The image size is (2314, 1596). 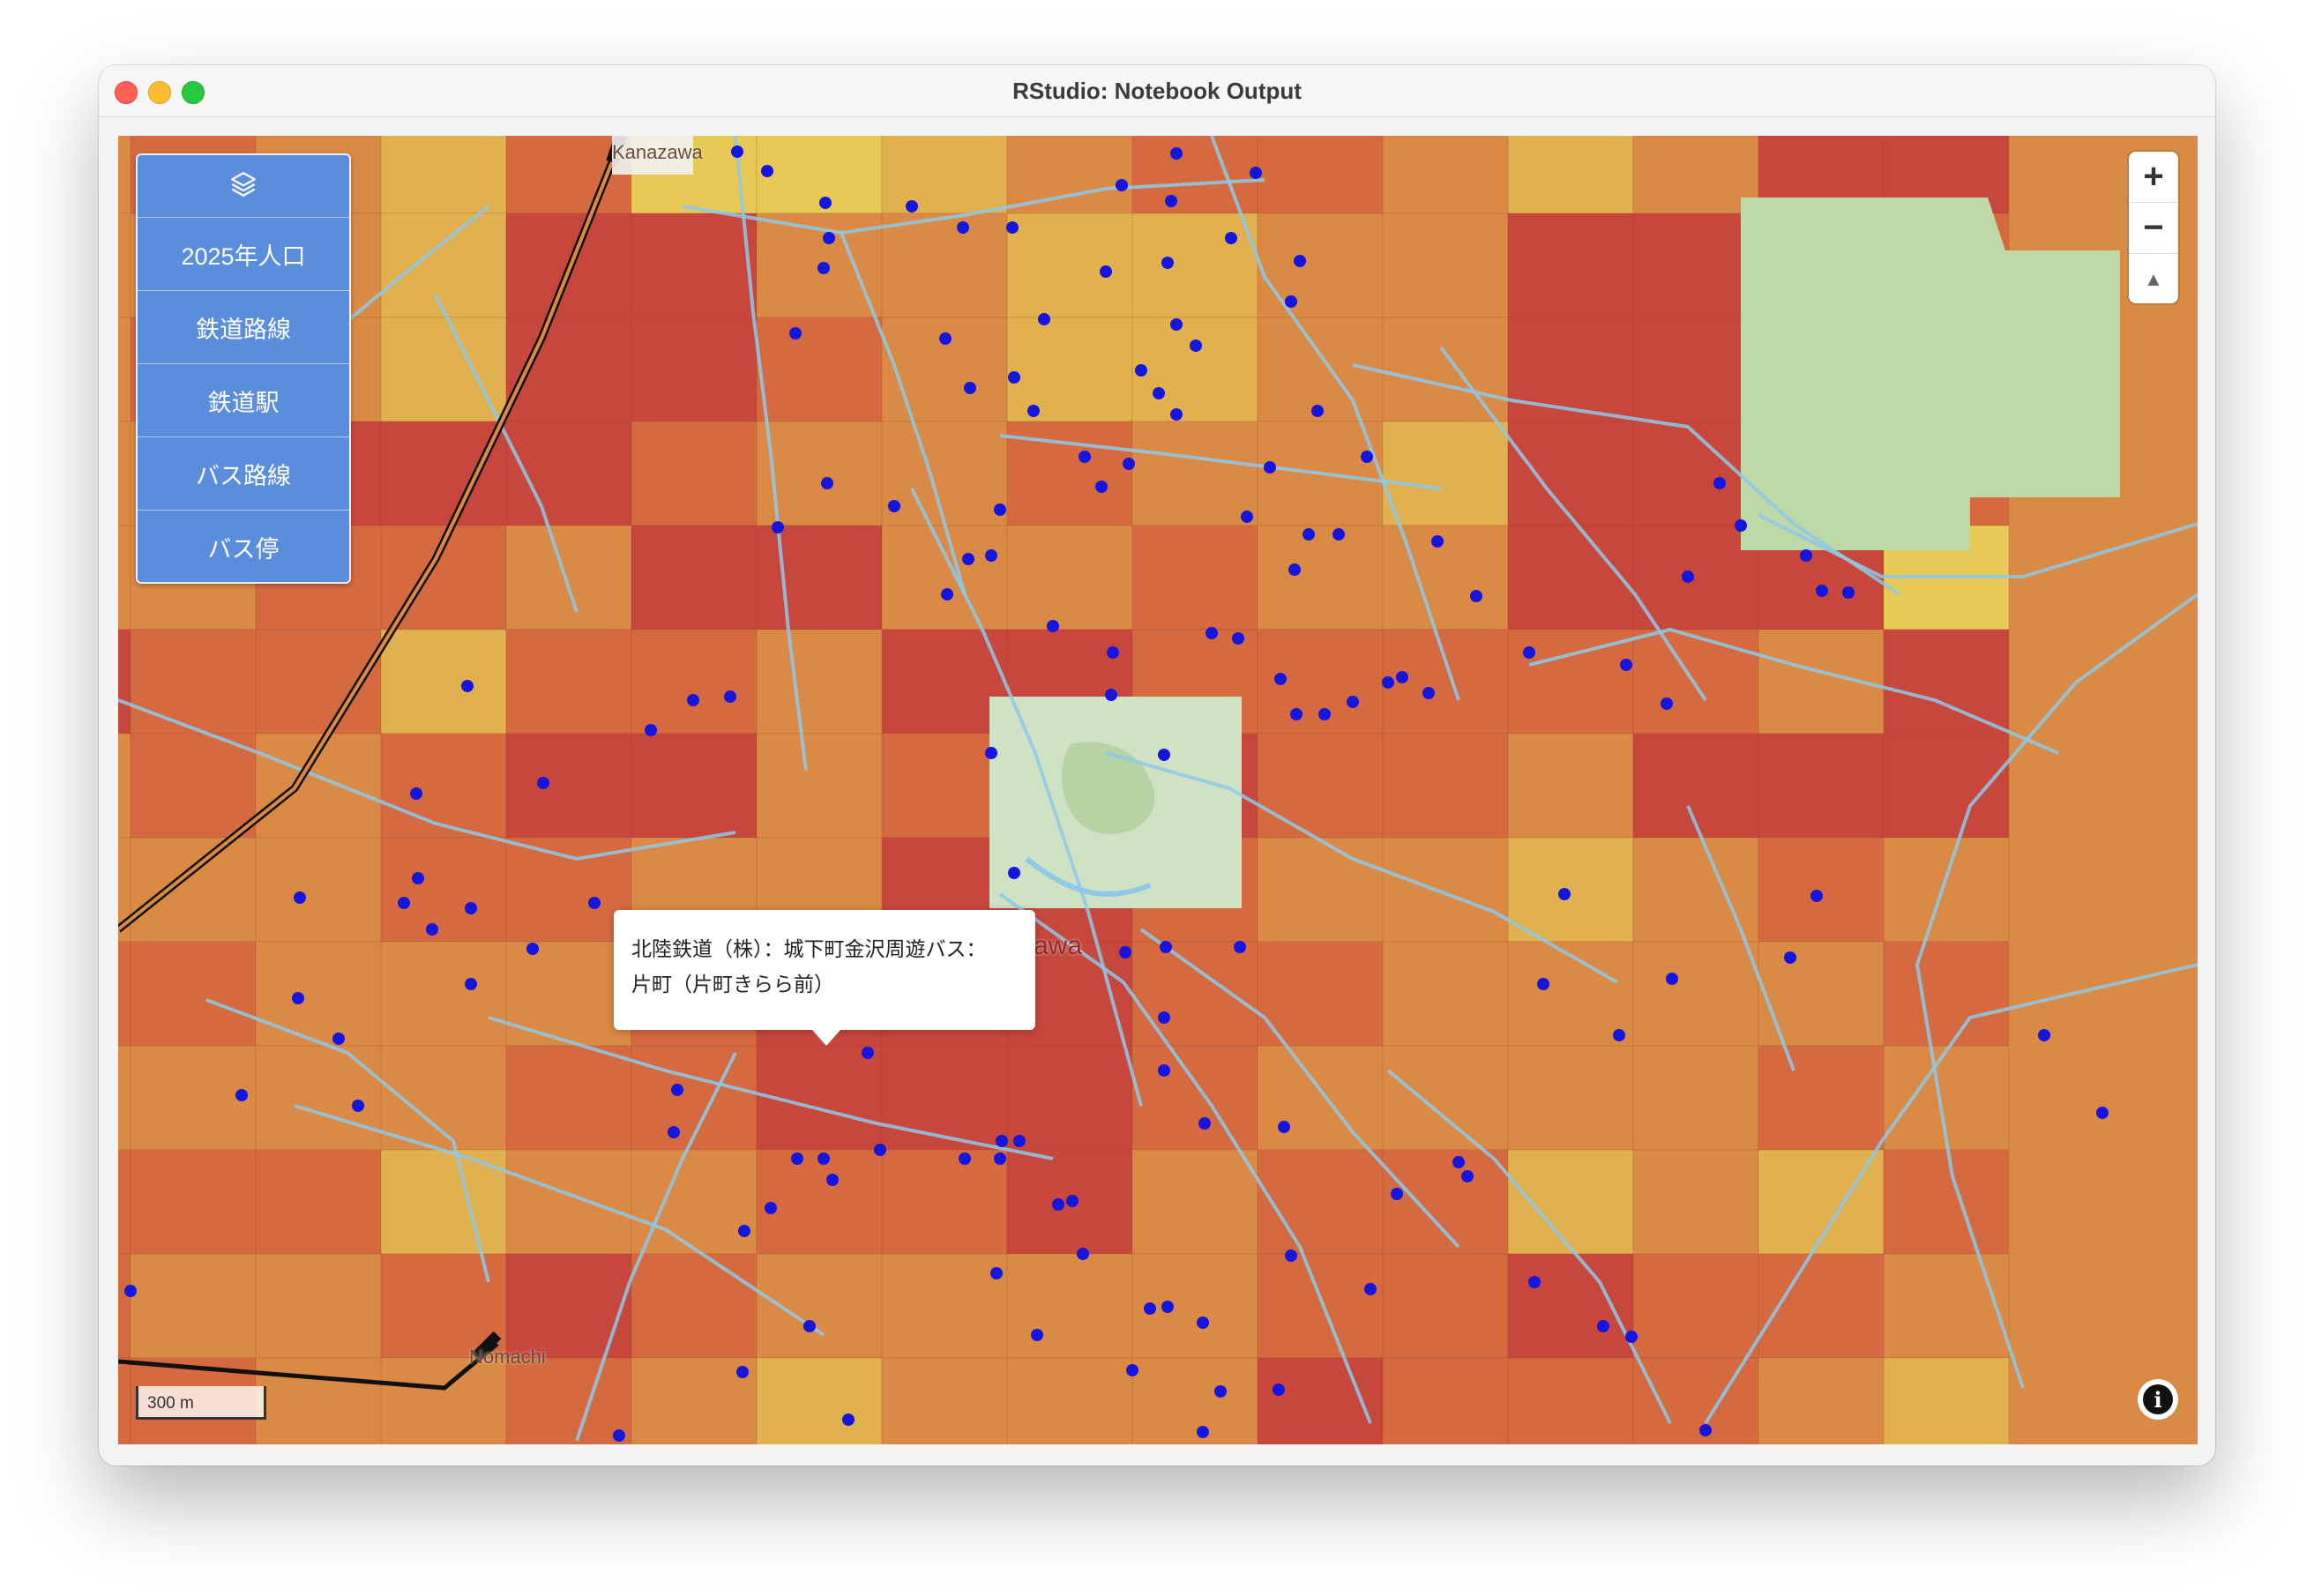 What do you see at coordinates (243, 547) in the screenshot?
I see `layer-item-bus-stops: バス停` at bounding box center [243, 547].